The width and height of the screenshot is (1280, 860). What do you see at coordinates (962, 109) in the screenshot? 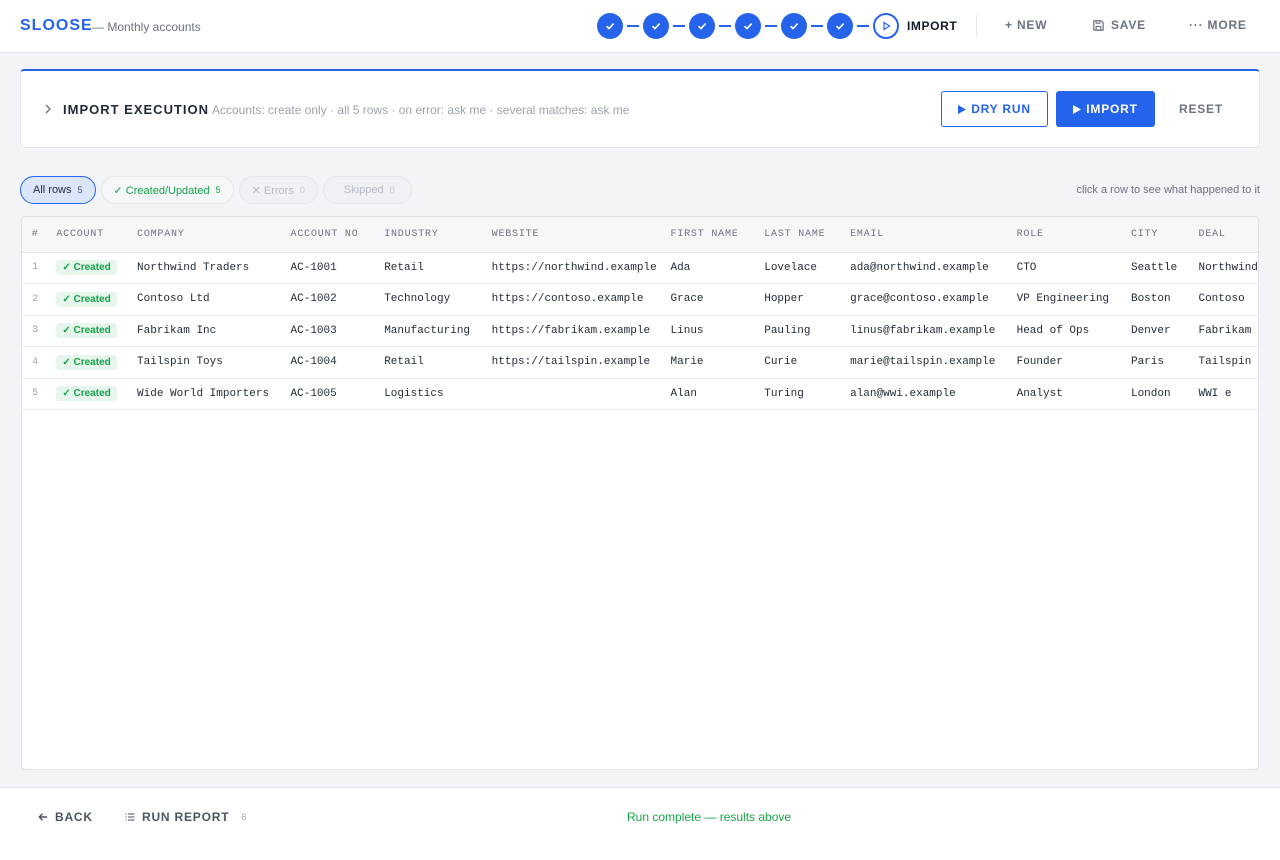
I see `play-icon` at bounding box center [962, 109].